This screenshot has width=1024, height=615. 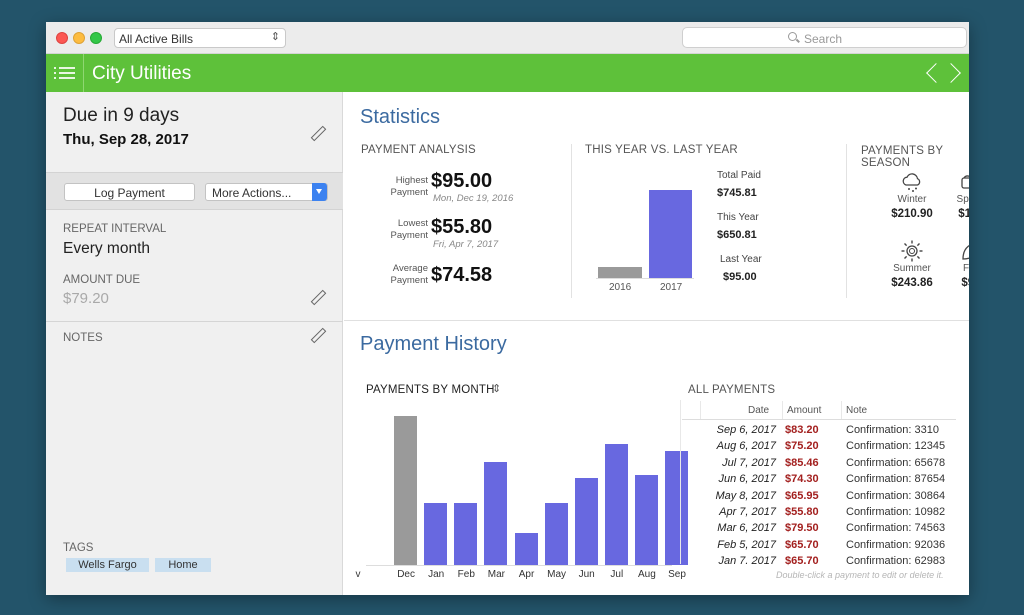 I want to click on bill-filter-select: All Active Bills ⇕, so click(x=200, y=38).